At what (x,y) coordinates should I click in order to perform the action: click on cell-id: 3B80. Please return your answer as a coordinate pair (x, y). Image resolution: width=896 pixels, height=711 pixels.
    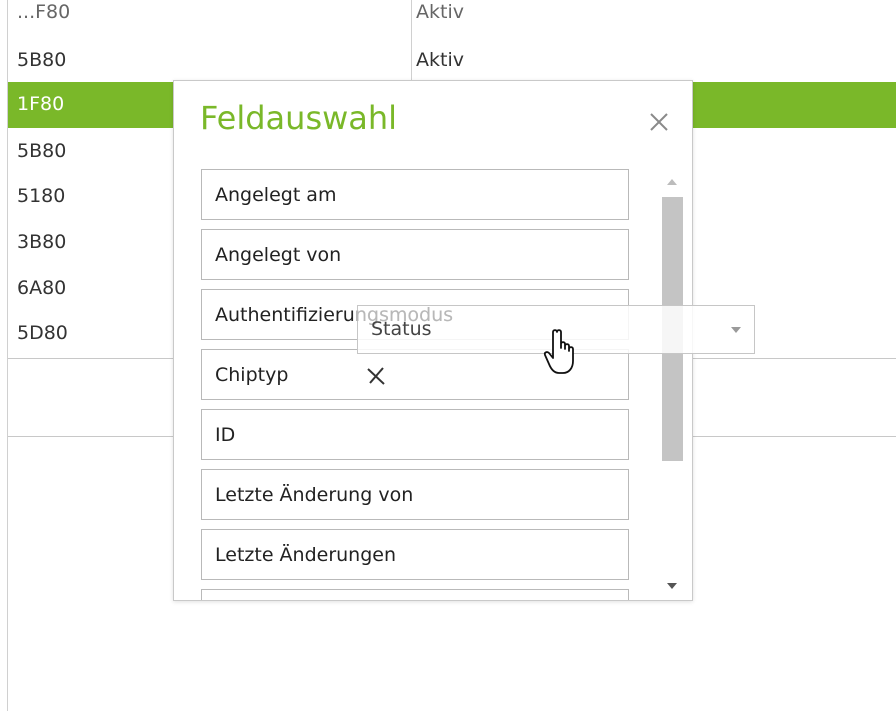
    Looking at the image, I should click on (42, 242).